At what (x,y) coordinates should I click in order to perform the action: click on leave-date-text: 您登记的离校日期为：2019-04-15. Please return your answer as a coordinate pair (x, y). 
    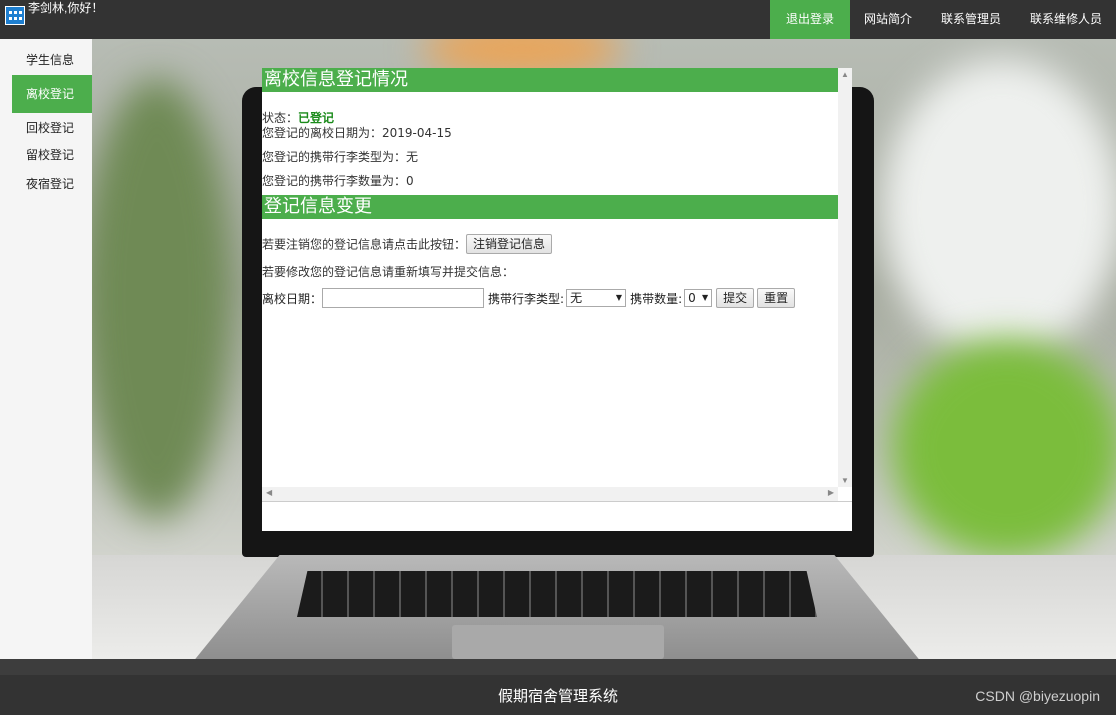
    Looking at the image, I should click on (357, 133).